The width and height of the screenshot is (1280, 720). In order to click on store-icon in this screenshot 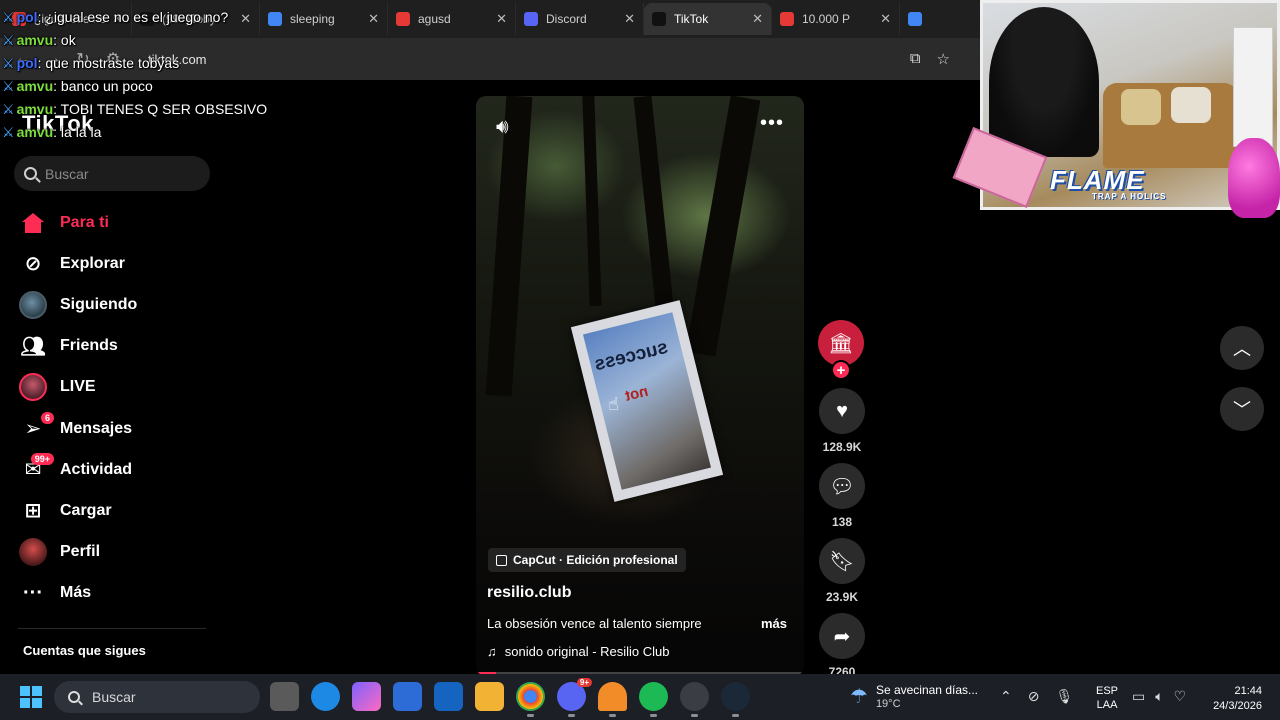, I will do `click(407, 696)`.